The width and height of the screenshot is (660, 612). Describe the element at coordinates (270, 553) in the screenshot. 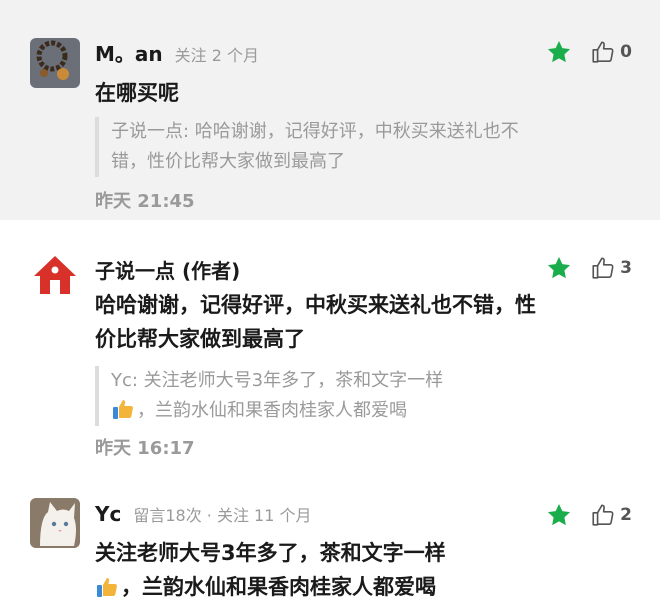

I see `comment-text-line: 关注老师大号3年多了，茶和文字一样` at that location.